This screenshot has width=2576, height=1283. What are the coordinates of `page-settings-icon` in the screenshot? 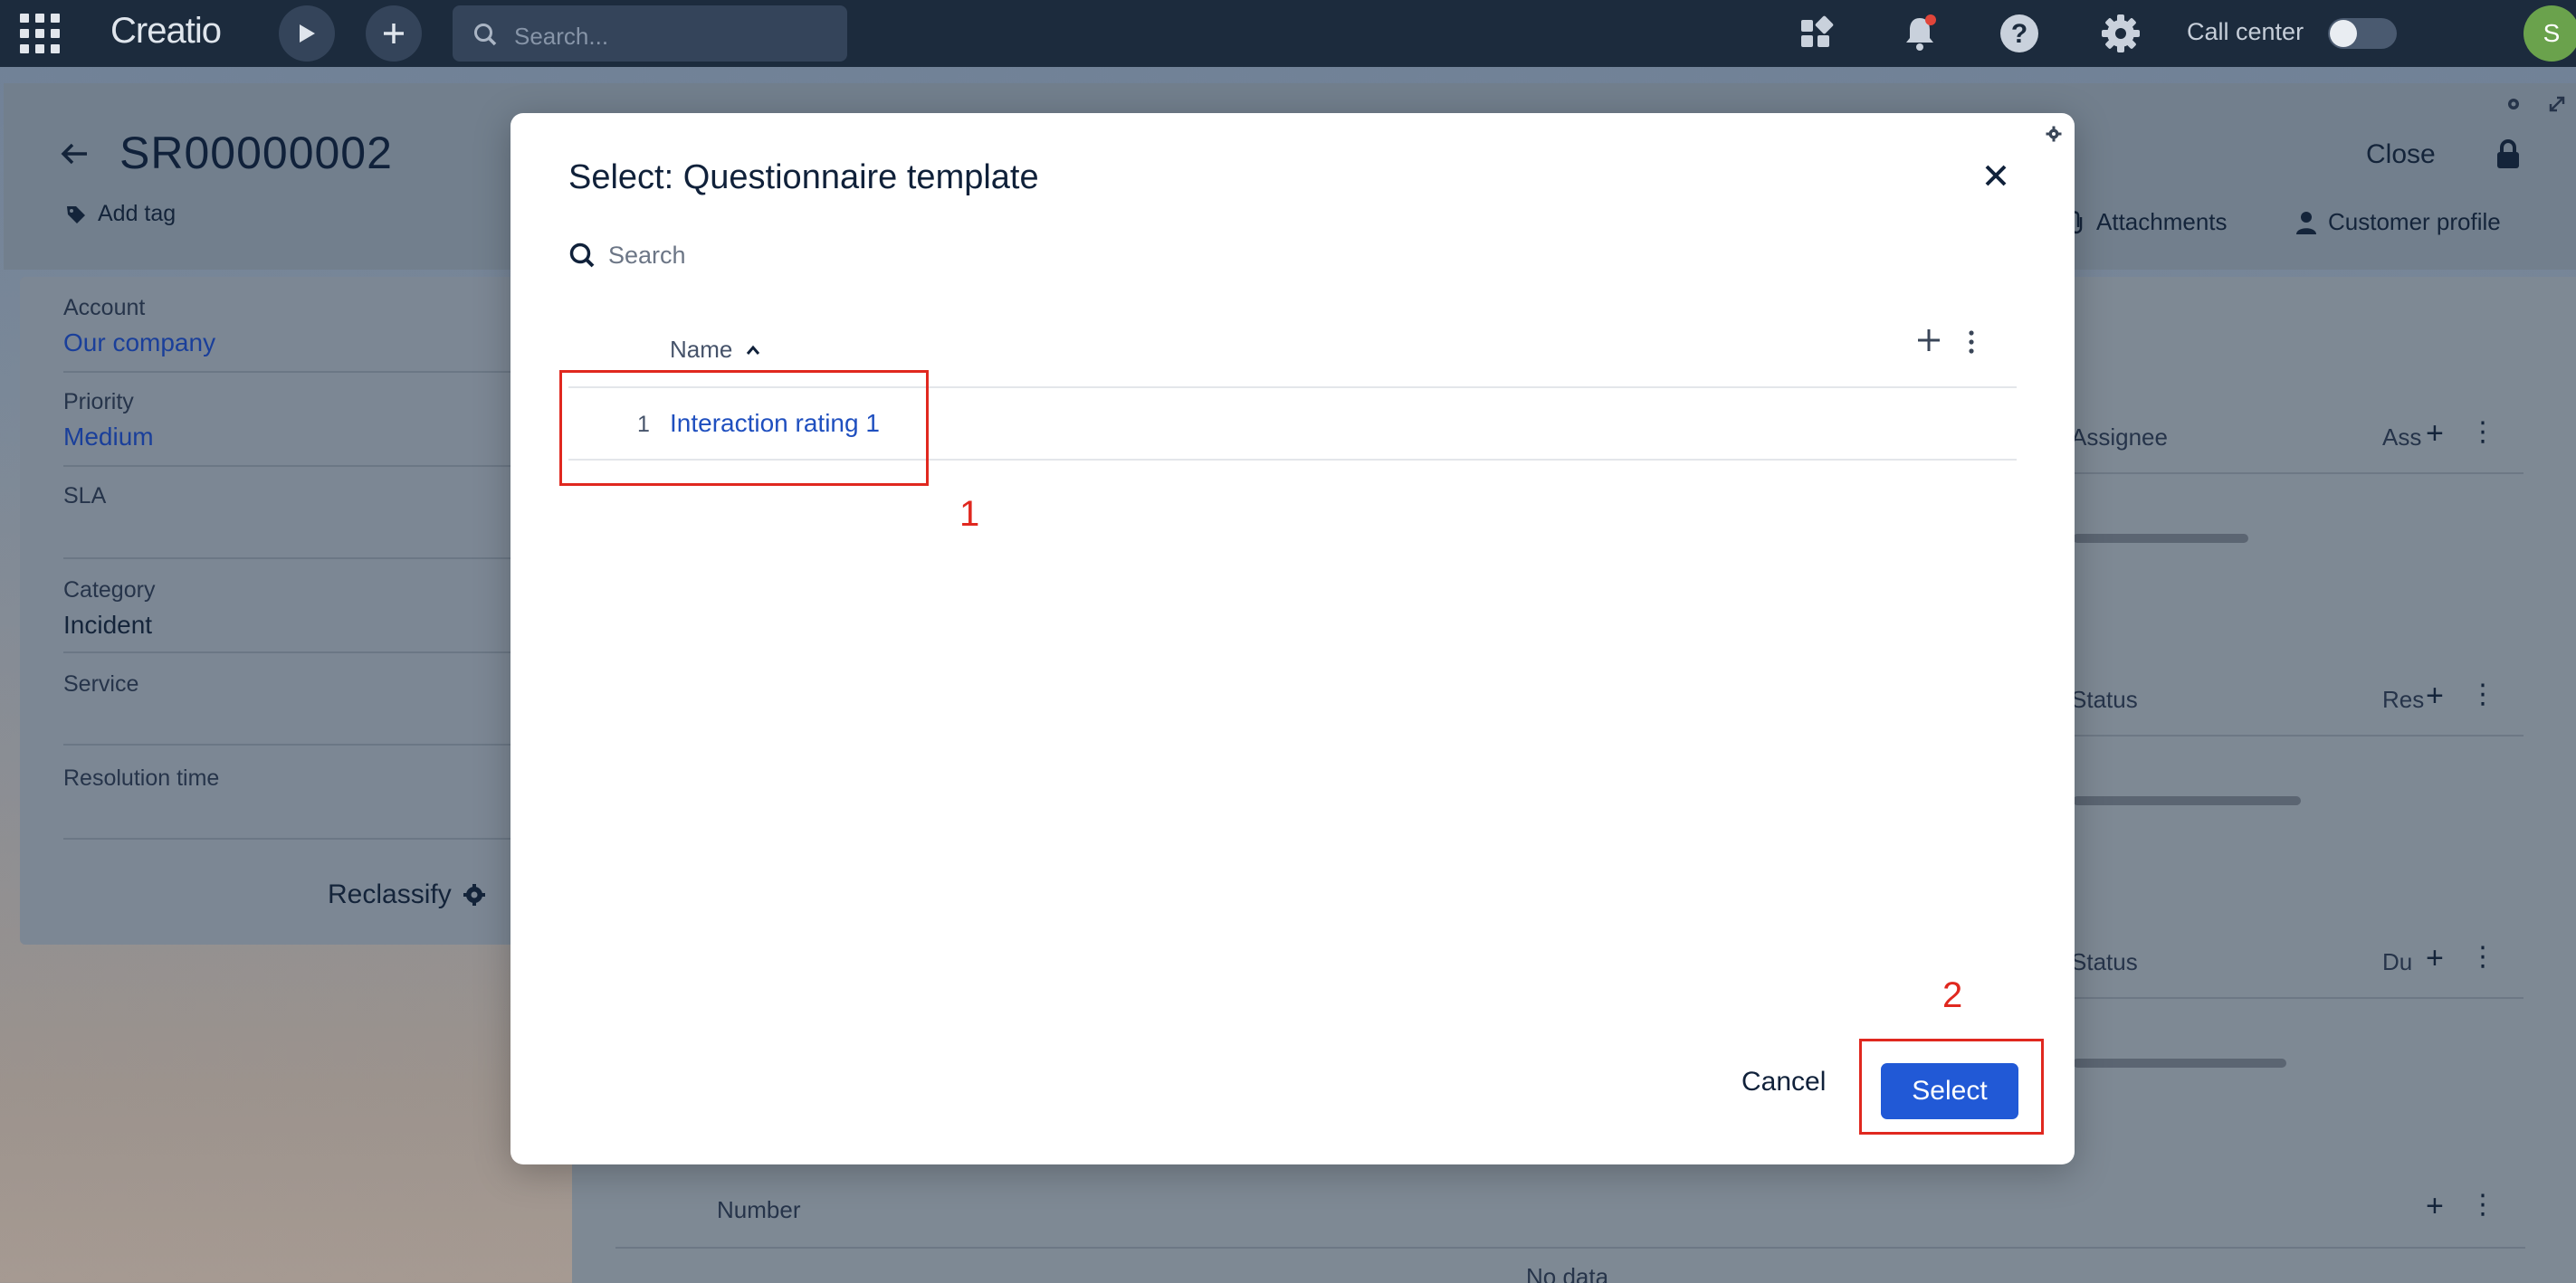 It's located at (2514, 104).